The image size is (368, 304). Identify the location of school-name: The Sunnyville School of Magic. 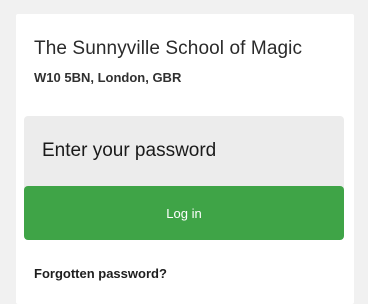
(168, 48).